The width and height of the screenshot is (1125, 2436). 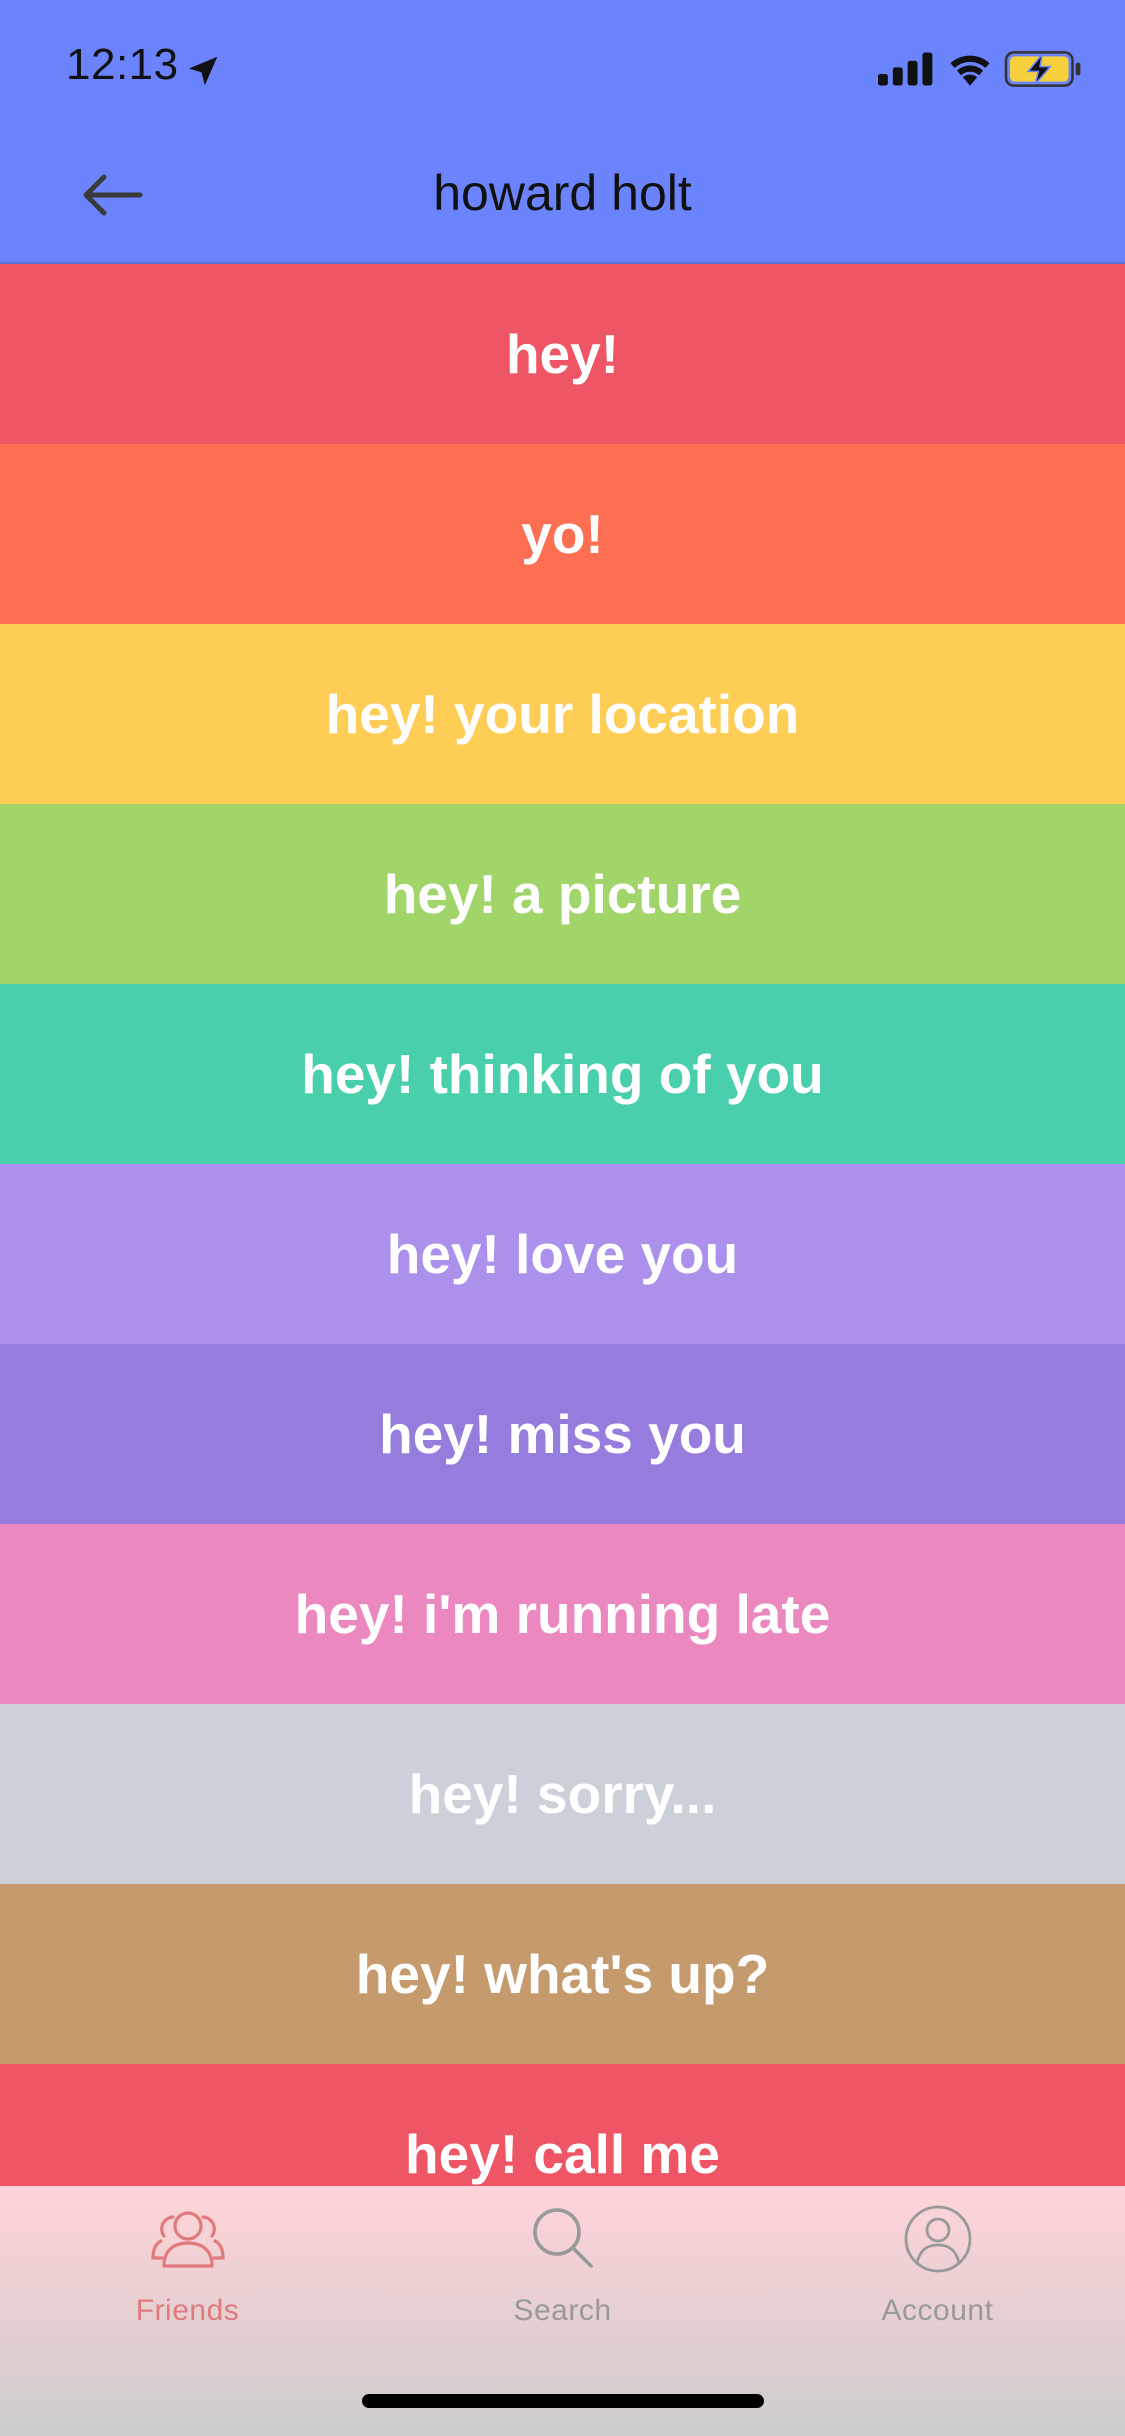 I want to click on page-title: howard holt, so click(x=562, y=193).